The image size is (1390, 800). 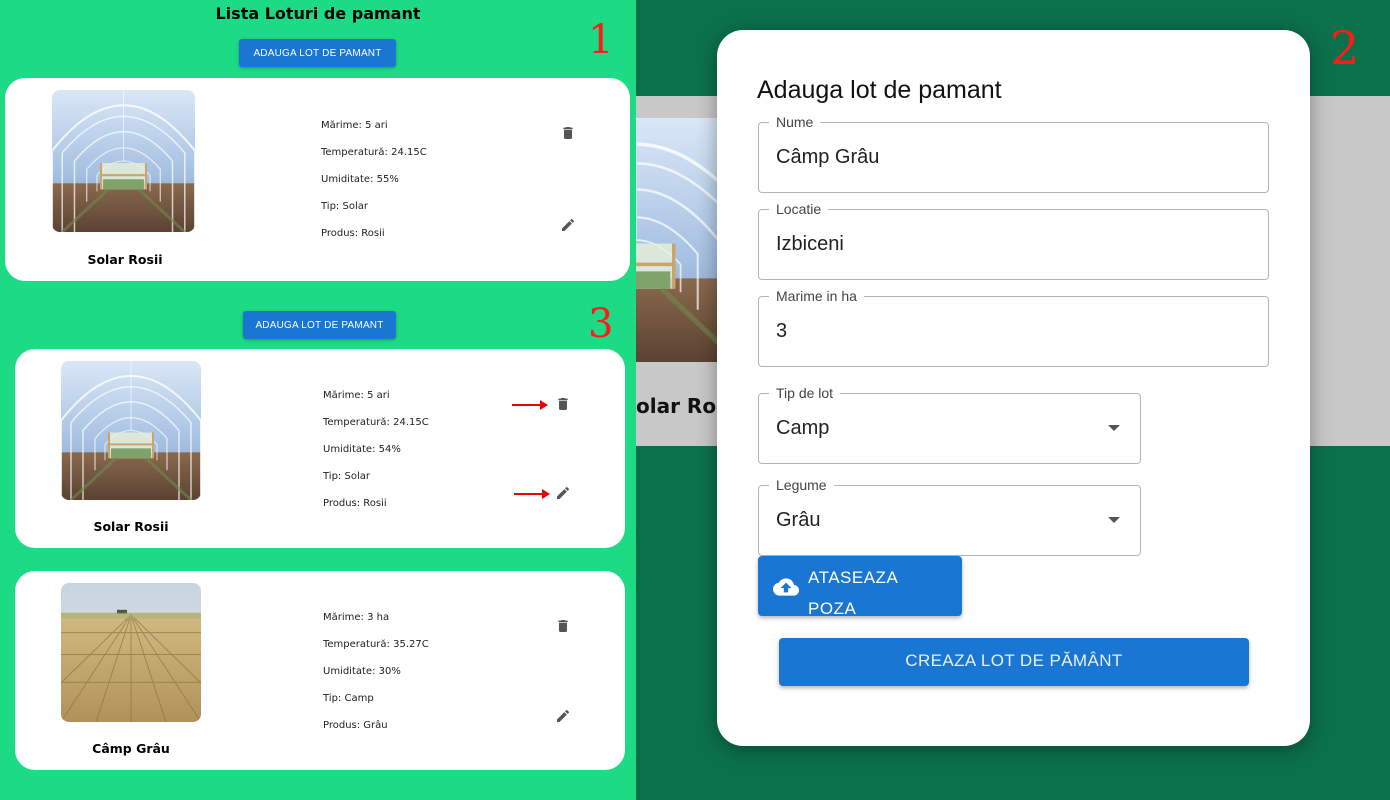 I want to click on marker-3: 3, so click(x=601, y=324).